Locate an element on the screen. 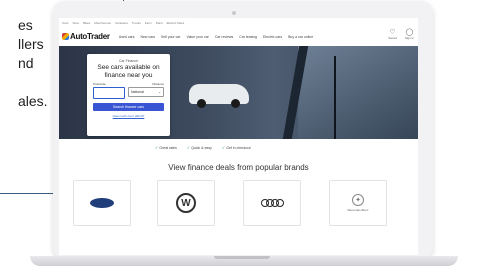  ford-logo-icon is located at coordinates (102, 203).